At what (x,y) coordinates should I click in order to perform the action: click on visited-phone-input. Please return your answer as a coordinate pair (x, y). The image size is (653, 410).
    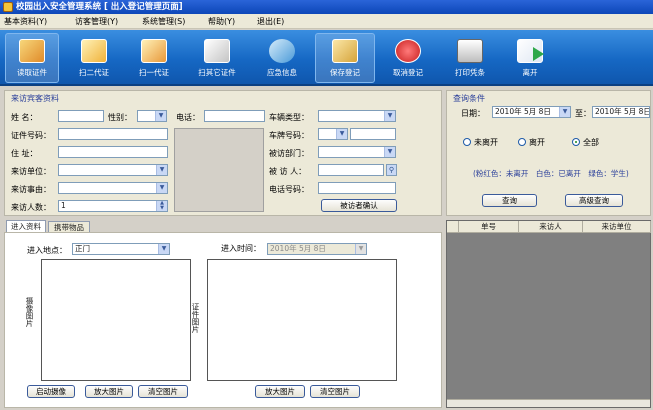
    Looking at the image, I should click on (357, 188).